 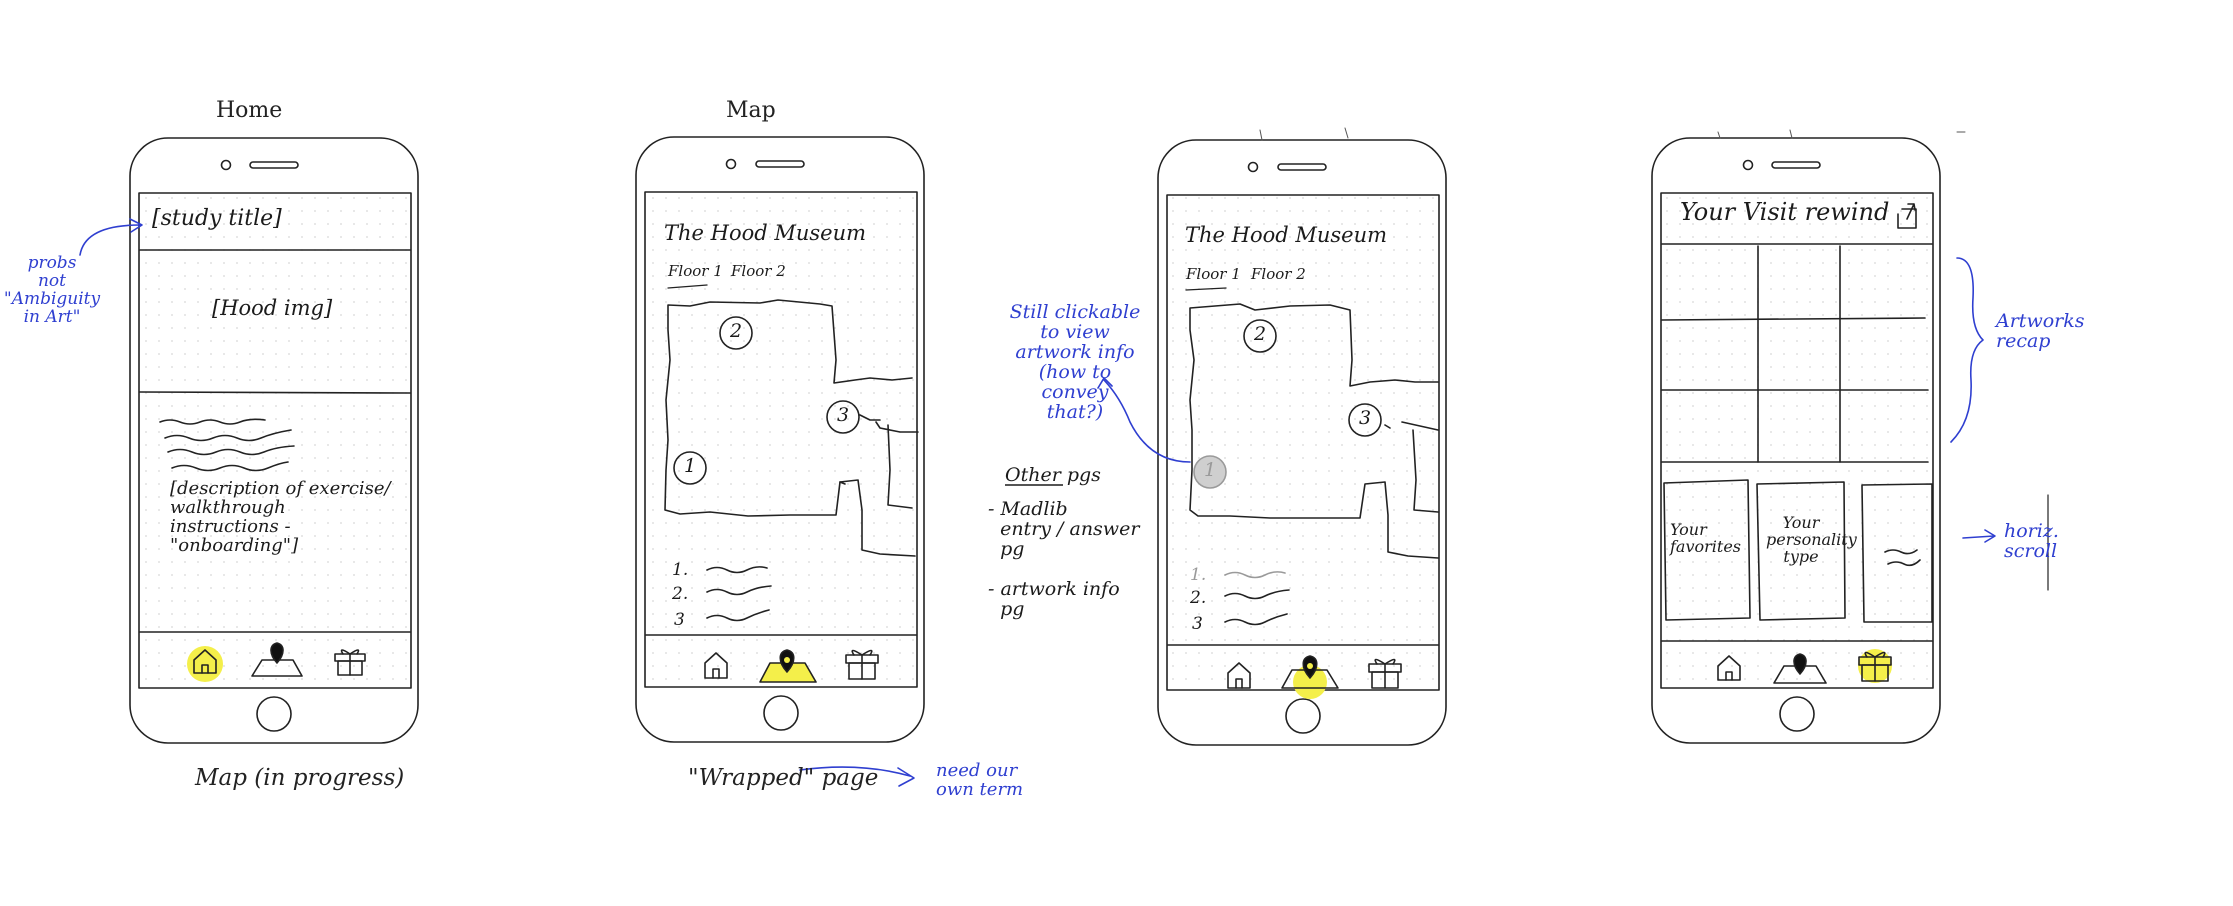 What do you see at coordinates (2031, 541) in the screenshot?
I see `annotation-horiz-scroll: horiz. scroll` at bounding box center [2031, 541].